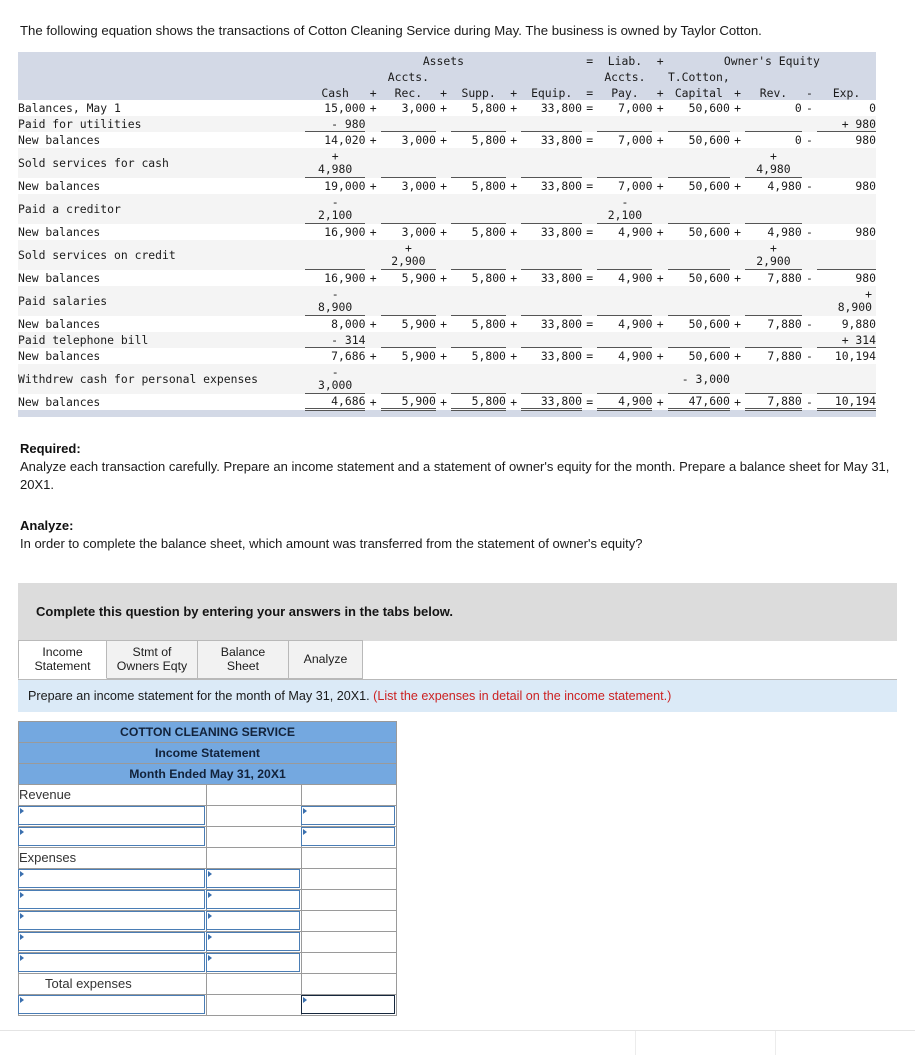 This screenshot has height=1064, width=915. I want to click on is-expense-input-row, so click(208, 920).